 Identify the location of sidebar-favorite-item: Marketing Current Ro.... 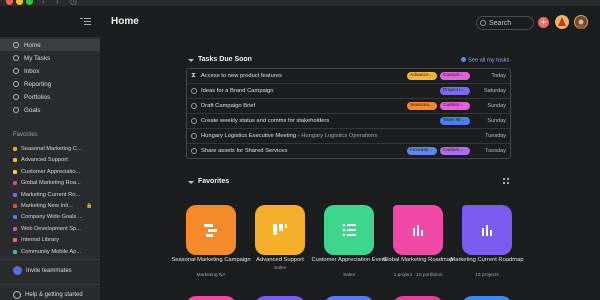
(50, 195).